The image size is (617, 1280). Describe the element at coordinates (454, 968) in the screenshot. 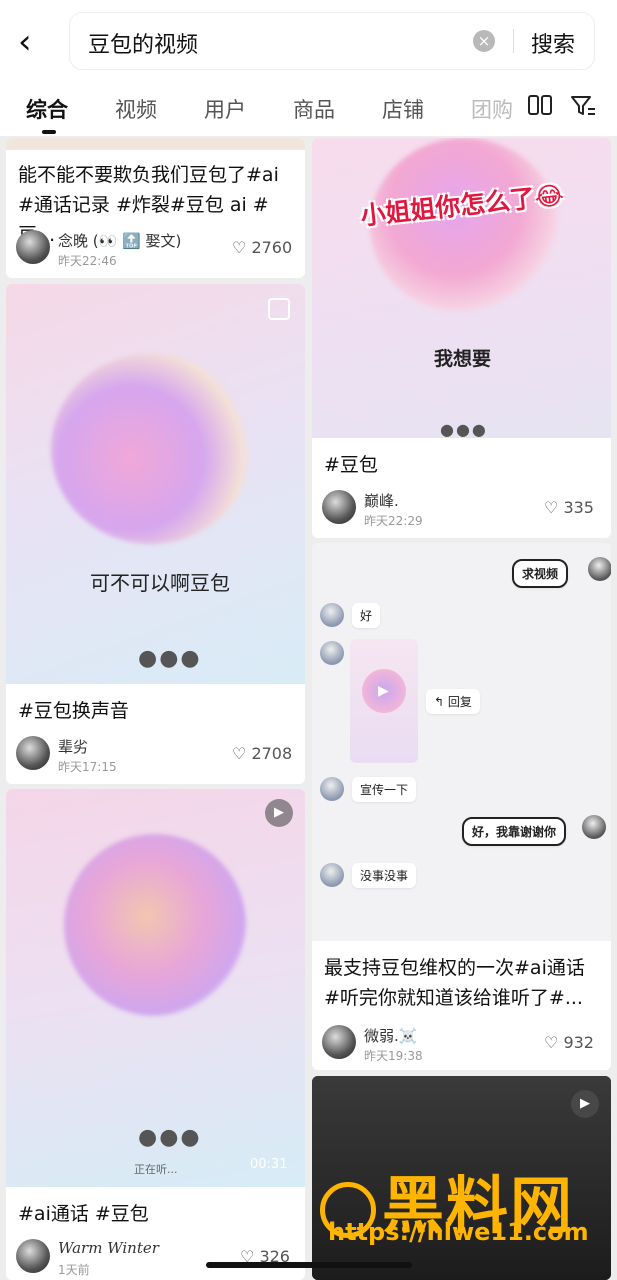

I see `card-title: 最支持豆包维权的一次#ai通话` at that location.